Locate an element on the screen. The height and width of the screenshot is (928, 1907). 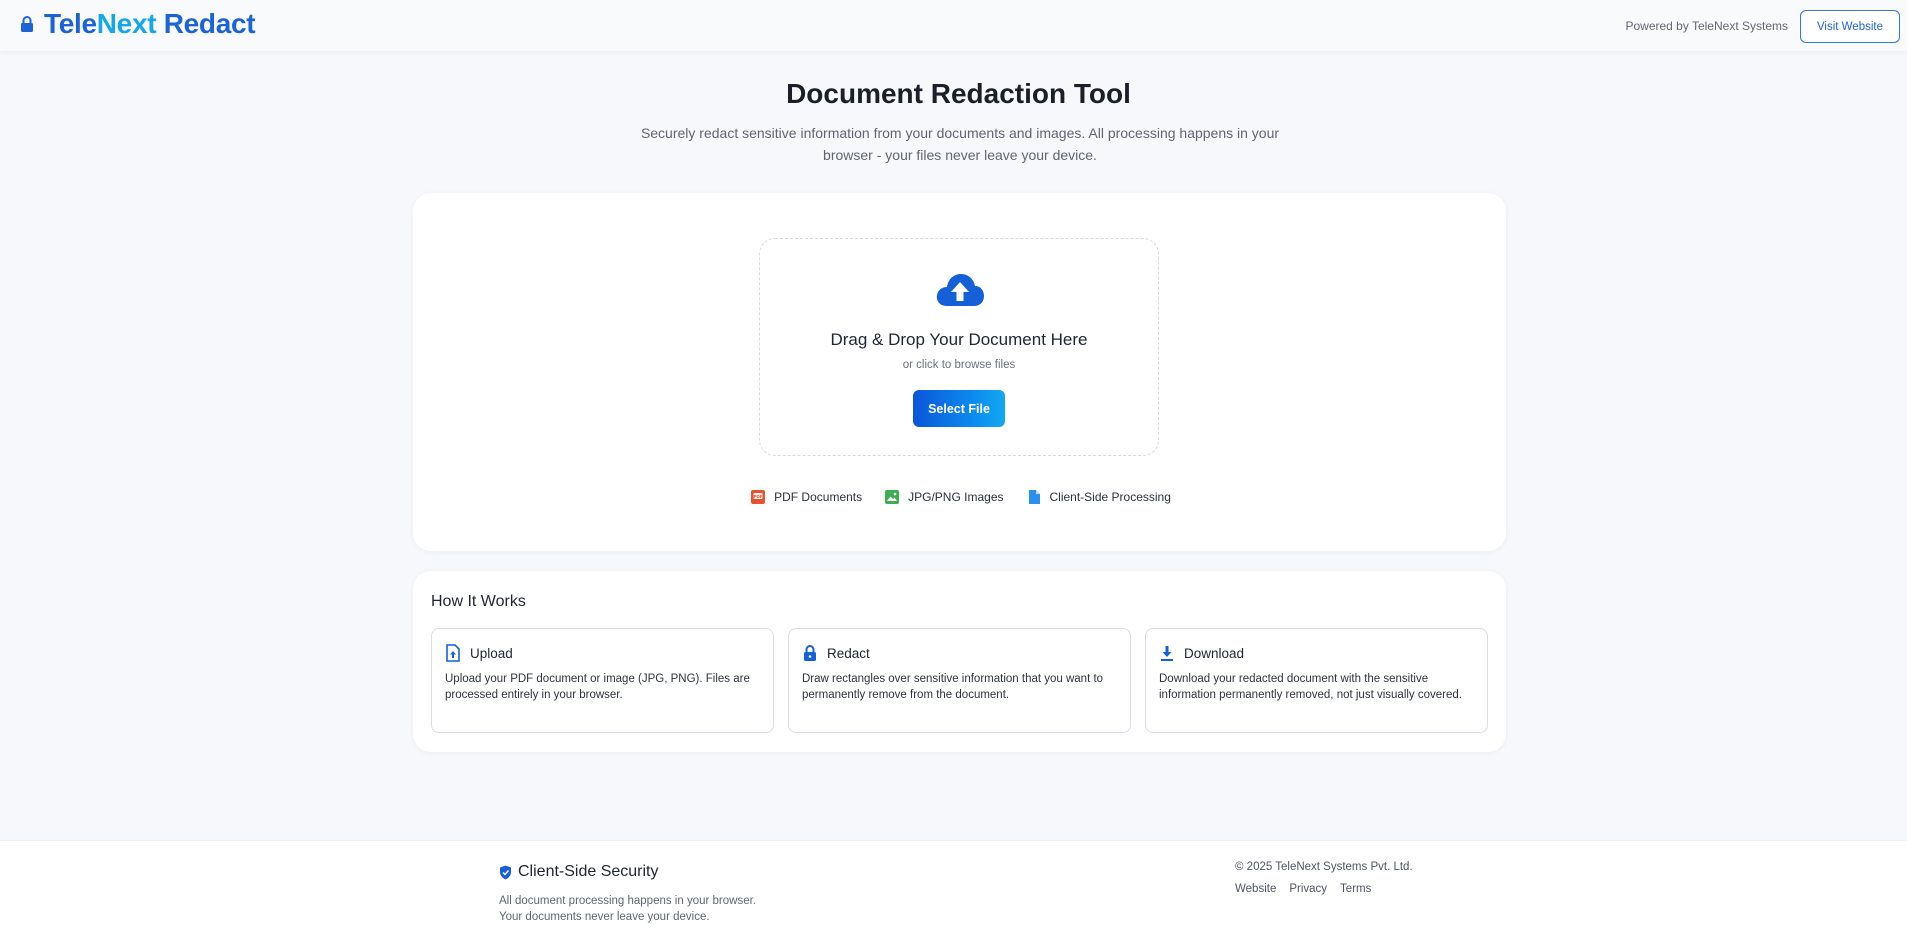
file-icon is located at coordinates (1034, 497).